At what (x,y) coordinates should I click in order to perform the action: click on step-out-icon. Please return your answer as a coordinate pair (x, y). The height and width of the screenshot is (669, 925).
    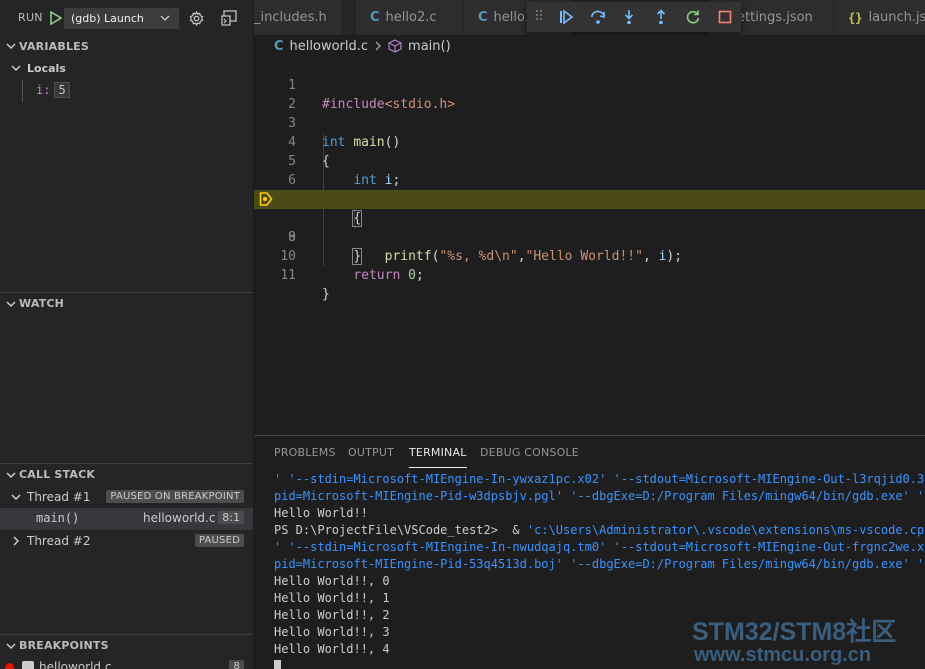
    Looking at the image, I should click on (661, 17).